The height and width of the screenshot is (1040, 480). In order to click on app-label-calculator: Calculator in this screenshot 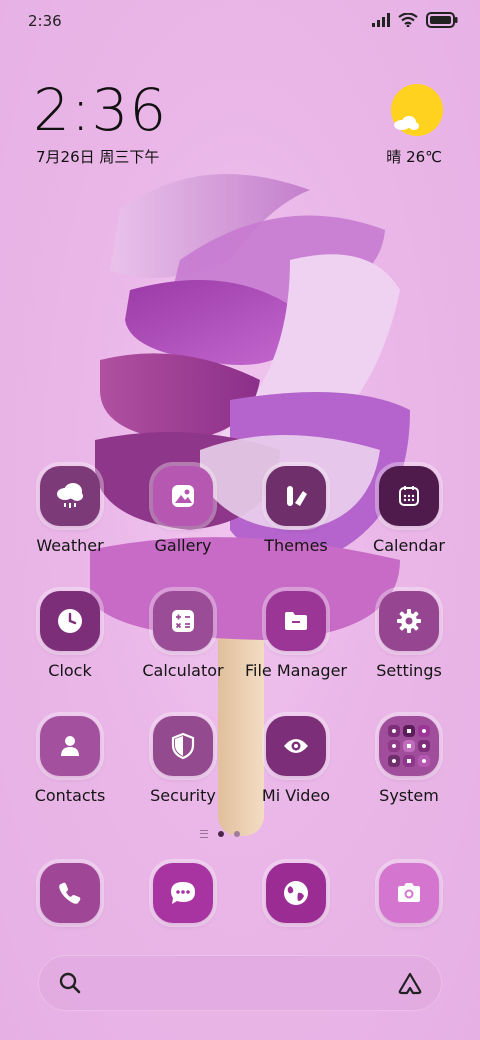, I will do `click(183, 670)`.